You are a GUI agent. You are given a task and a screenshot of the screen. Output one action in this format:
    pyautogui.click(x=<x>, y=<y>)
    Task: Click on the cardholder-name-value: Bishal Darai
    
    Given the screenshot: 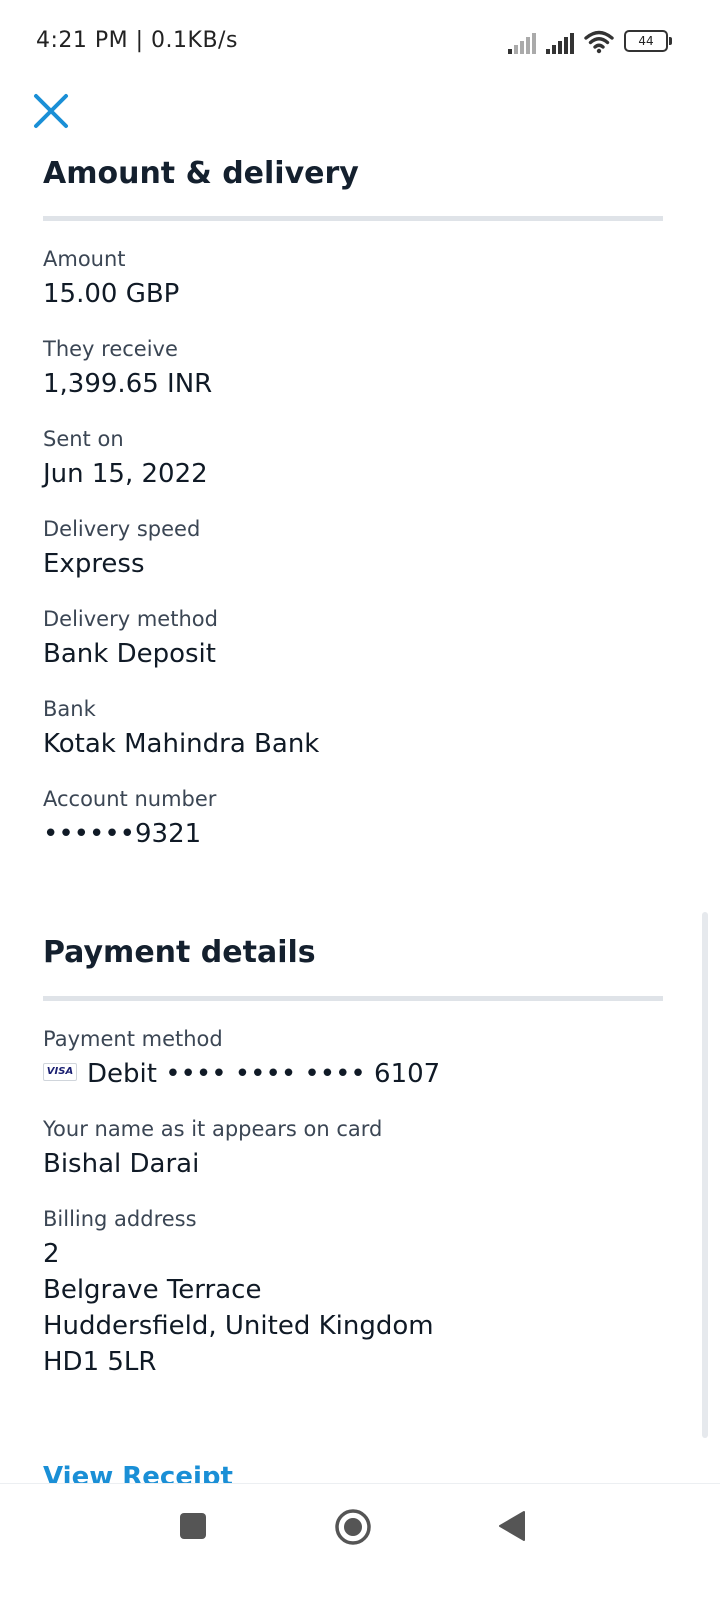 What is the action you would take?
    pyautogui.click(x=121, y=1164)
    